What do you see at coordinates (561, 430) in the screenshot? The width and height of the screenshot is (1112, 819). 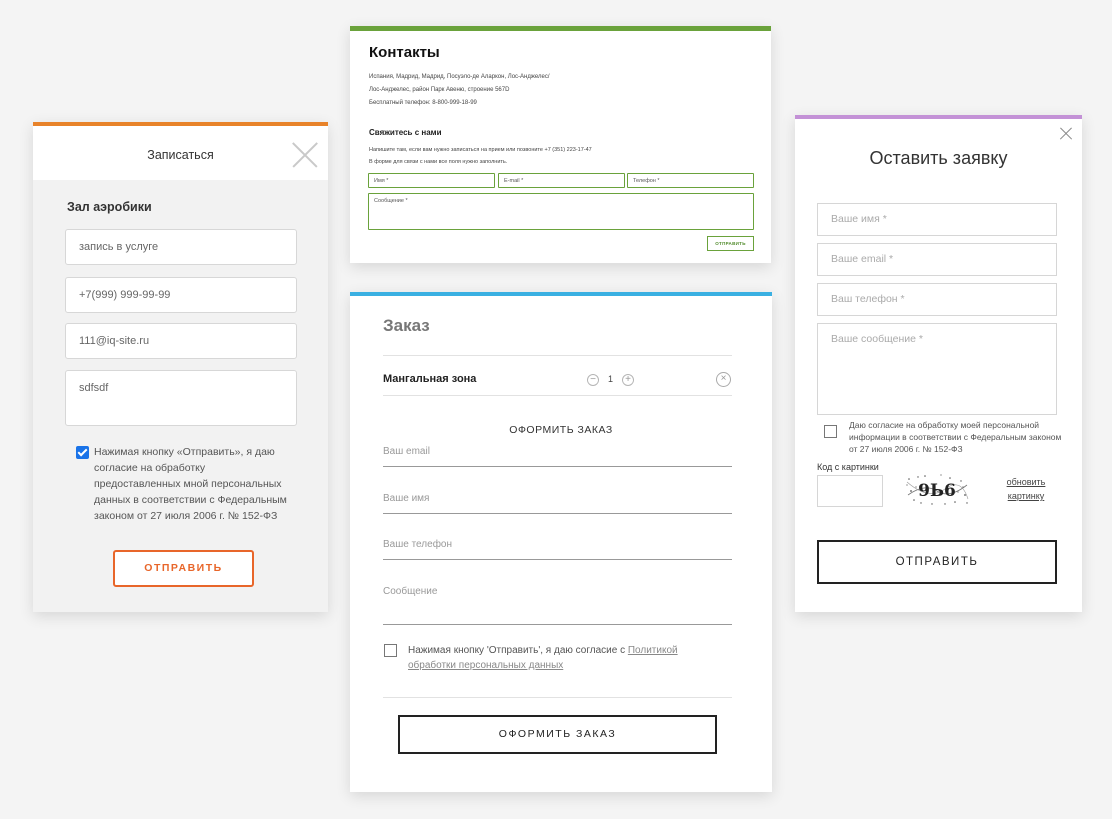 I see `section-title: ОФОРМИТЬ ЗАКАЗ` at bounding box center [561, 430].